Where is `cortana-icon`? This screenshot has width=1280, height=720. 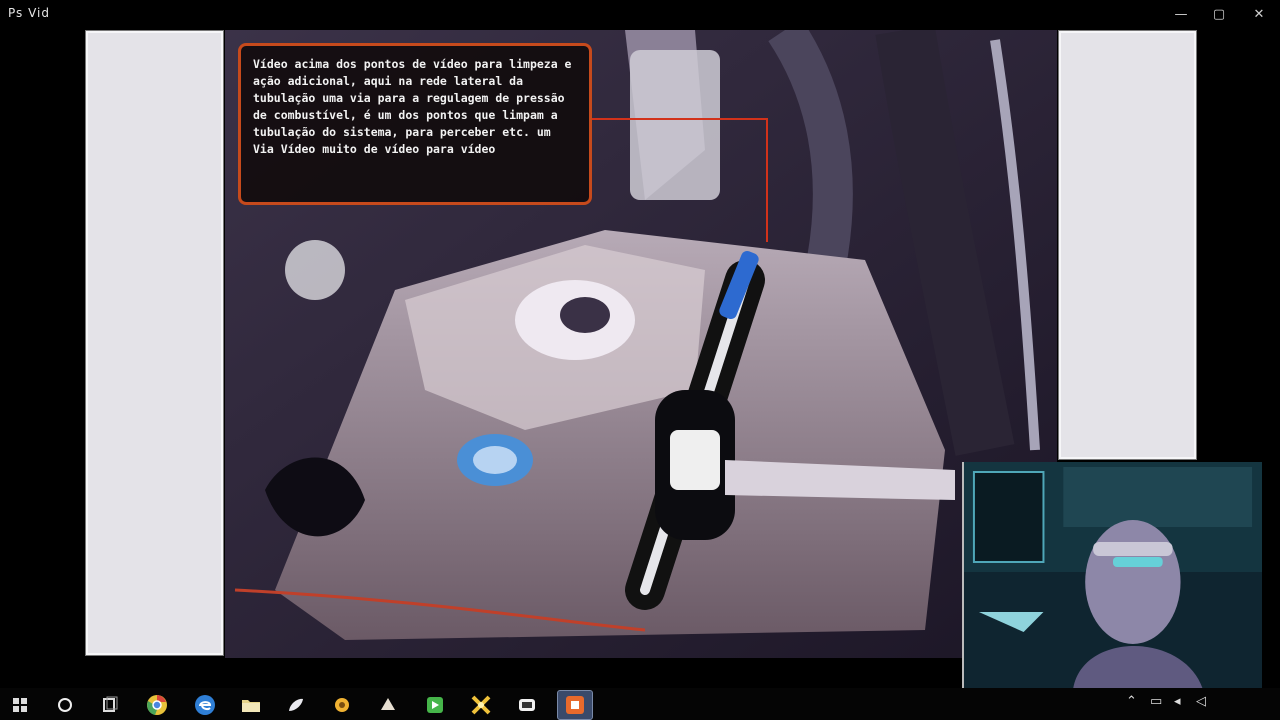
cortana-icon is located at coordinates (65, 705).